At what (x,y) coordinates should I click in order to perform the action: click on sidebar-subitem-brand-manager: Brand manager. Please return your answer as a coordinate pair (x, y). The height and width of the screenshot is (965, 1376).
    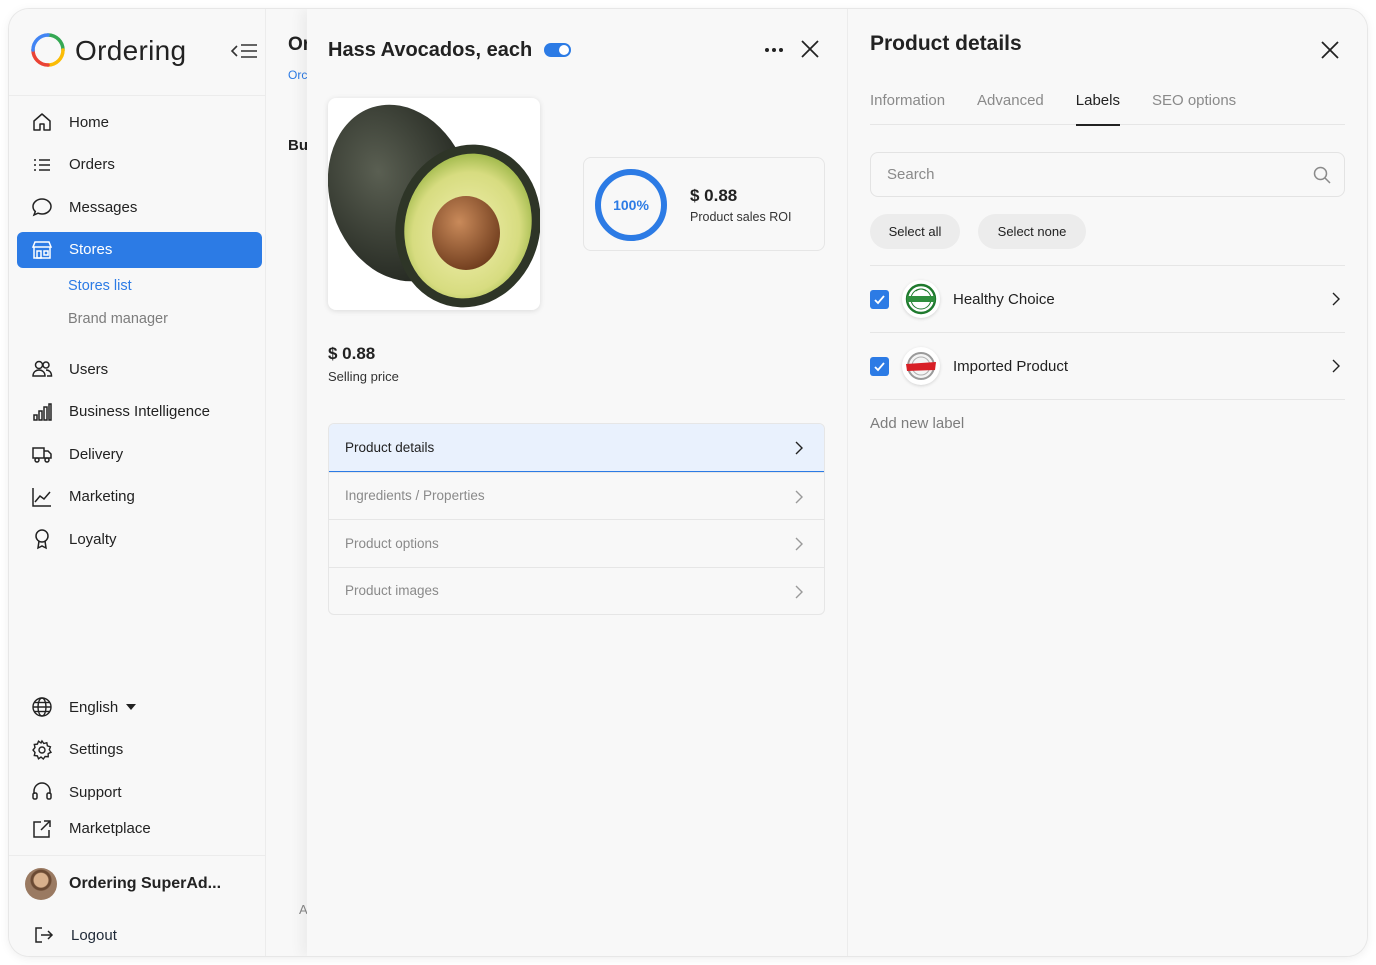
    Looking at the image, I should click on (139, 319).